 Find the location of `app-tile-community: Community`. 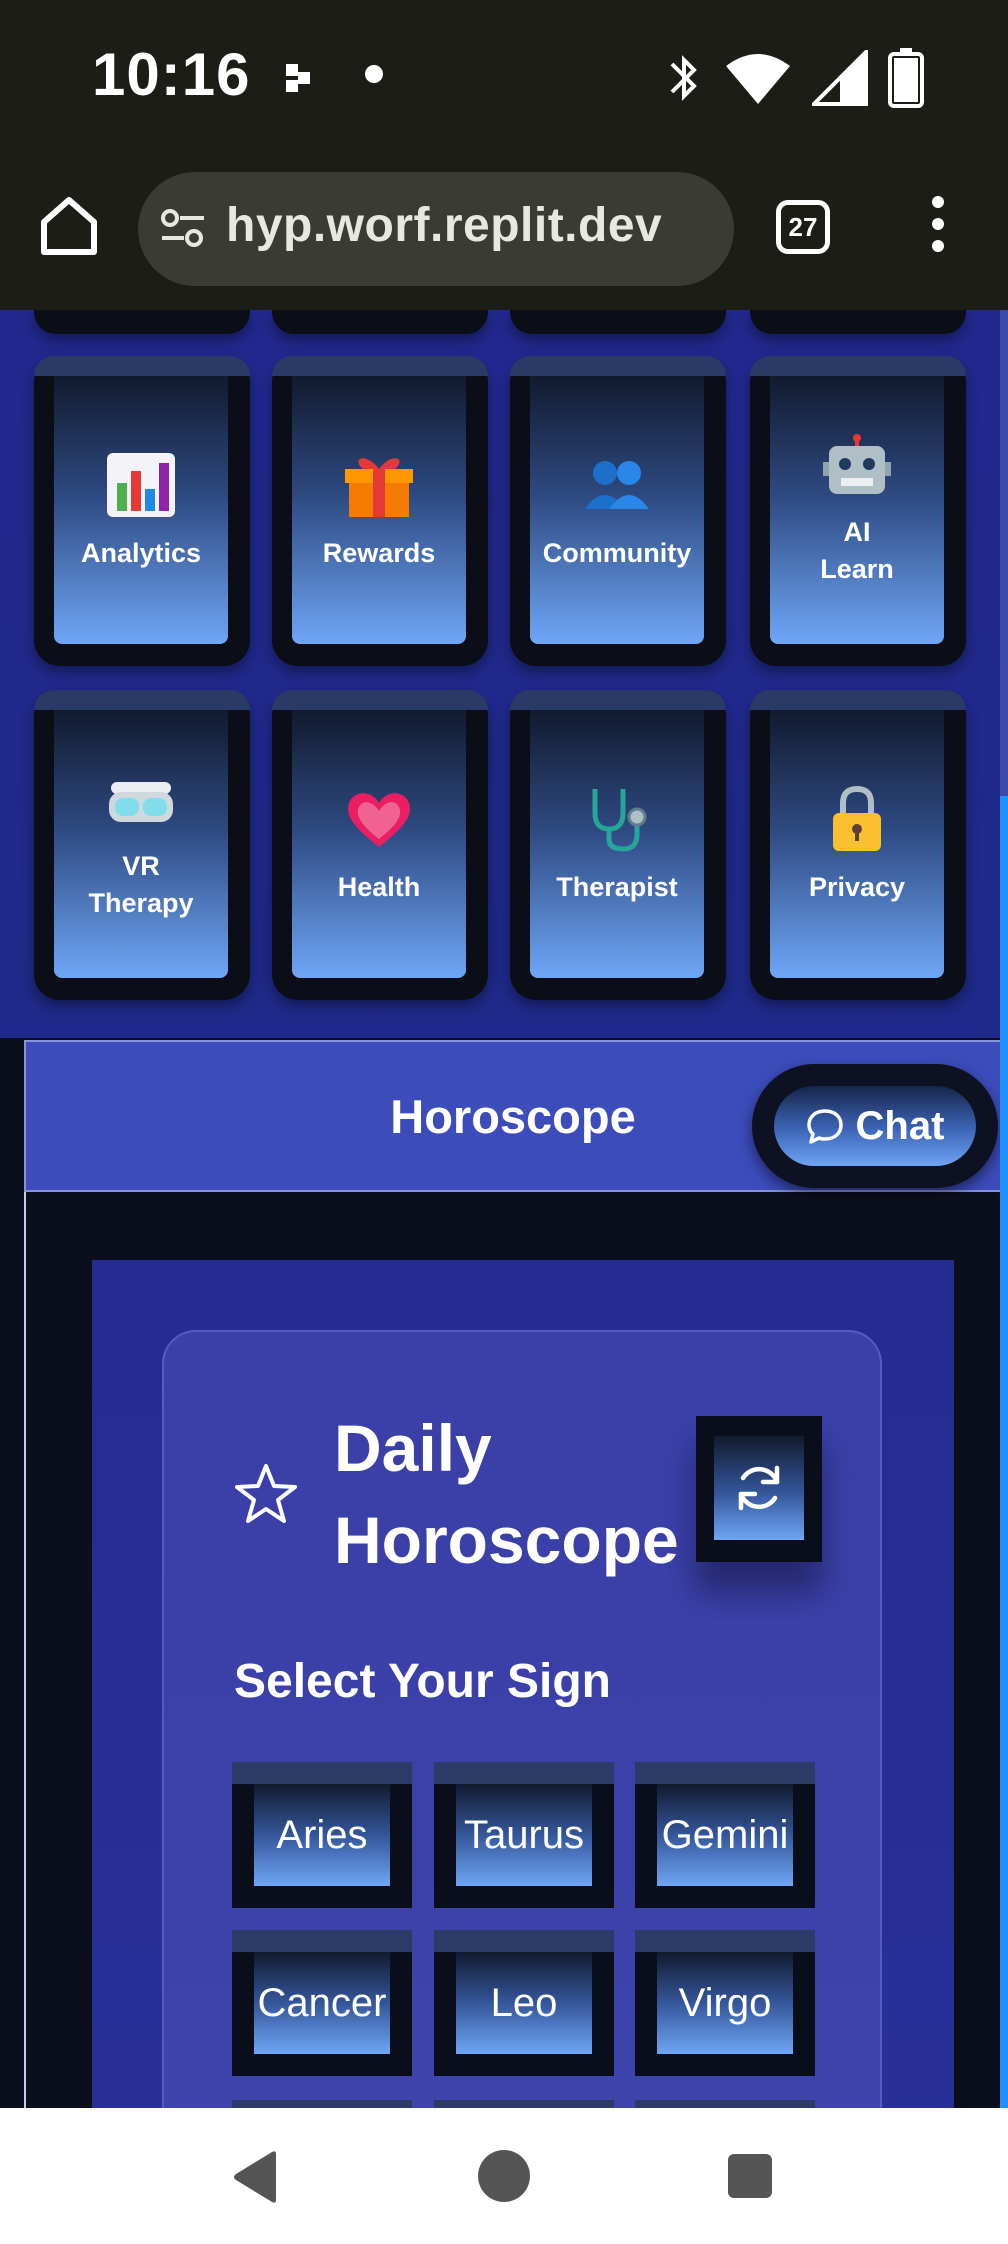

app-tile-community: Community is located at coordinates (618, 511).